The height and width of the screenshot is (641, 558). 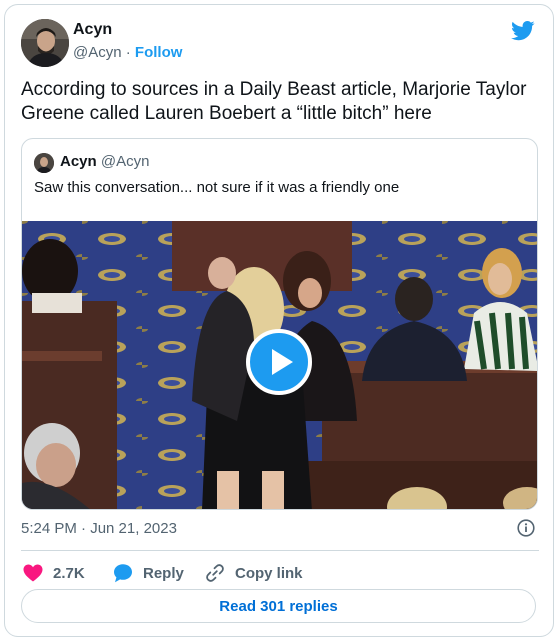 I want to click on author-avatar, so click(x=45, y=43).